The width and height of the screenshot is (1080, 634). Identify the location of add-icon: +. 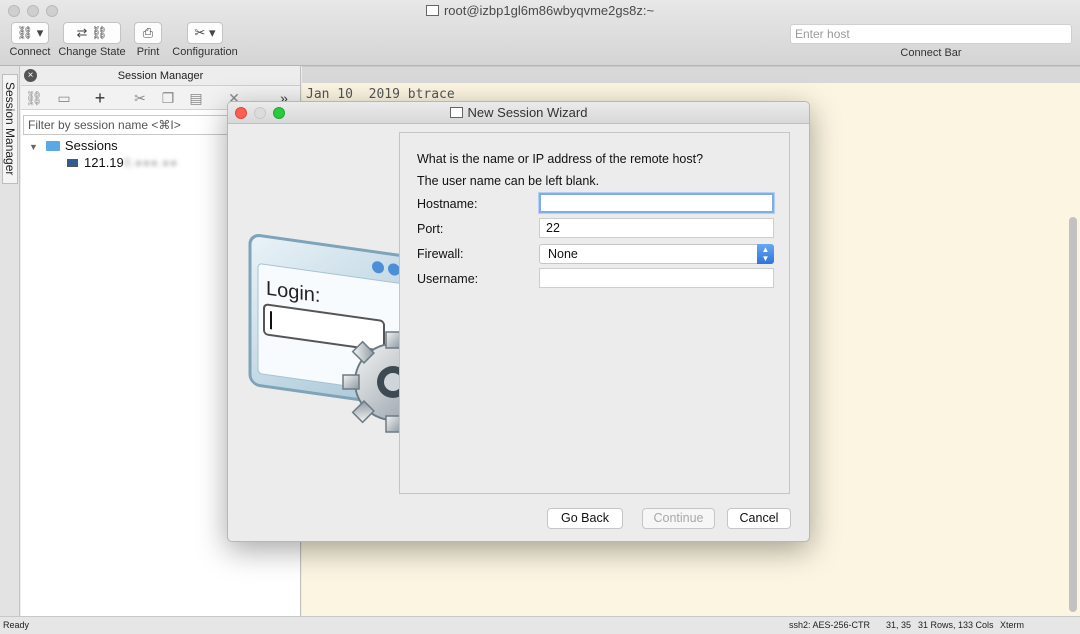
(100, 98).